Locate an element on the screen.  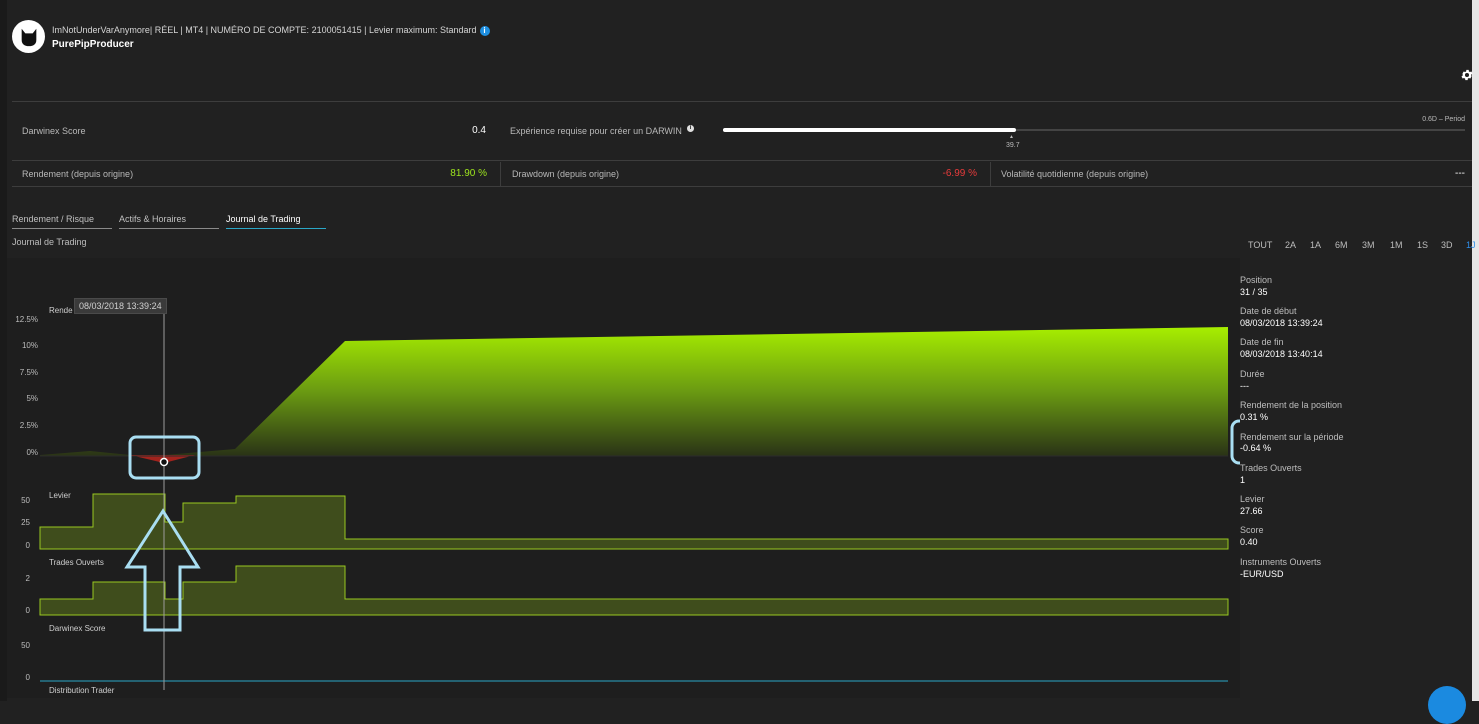
chat-icon is located at coordinates (1447, 705).